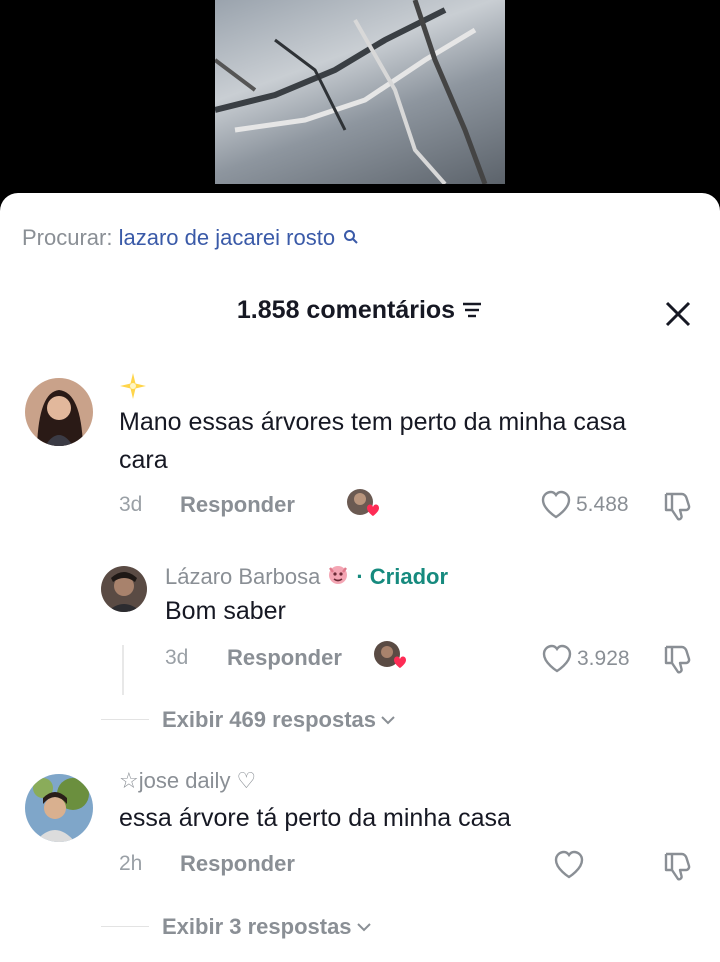 The width and height of the screenshot is (720, 962). I want to click on close-icon, so click(678, 314).